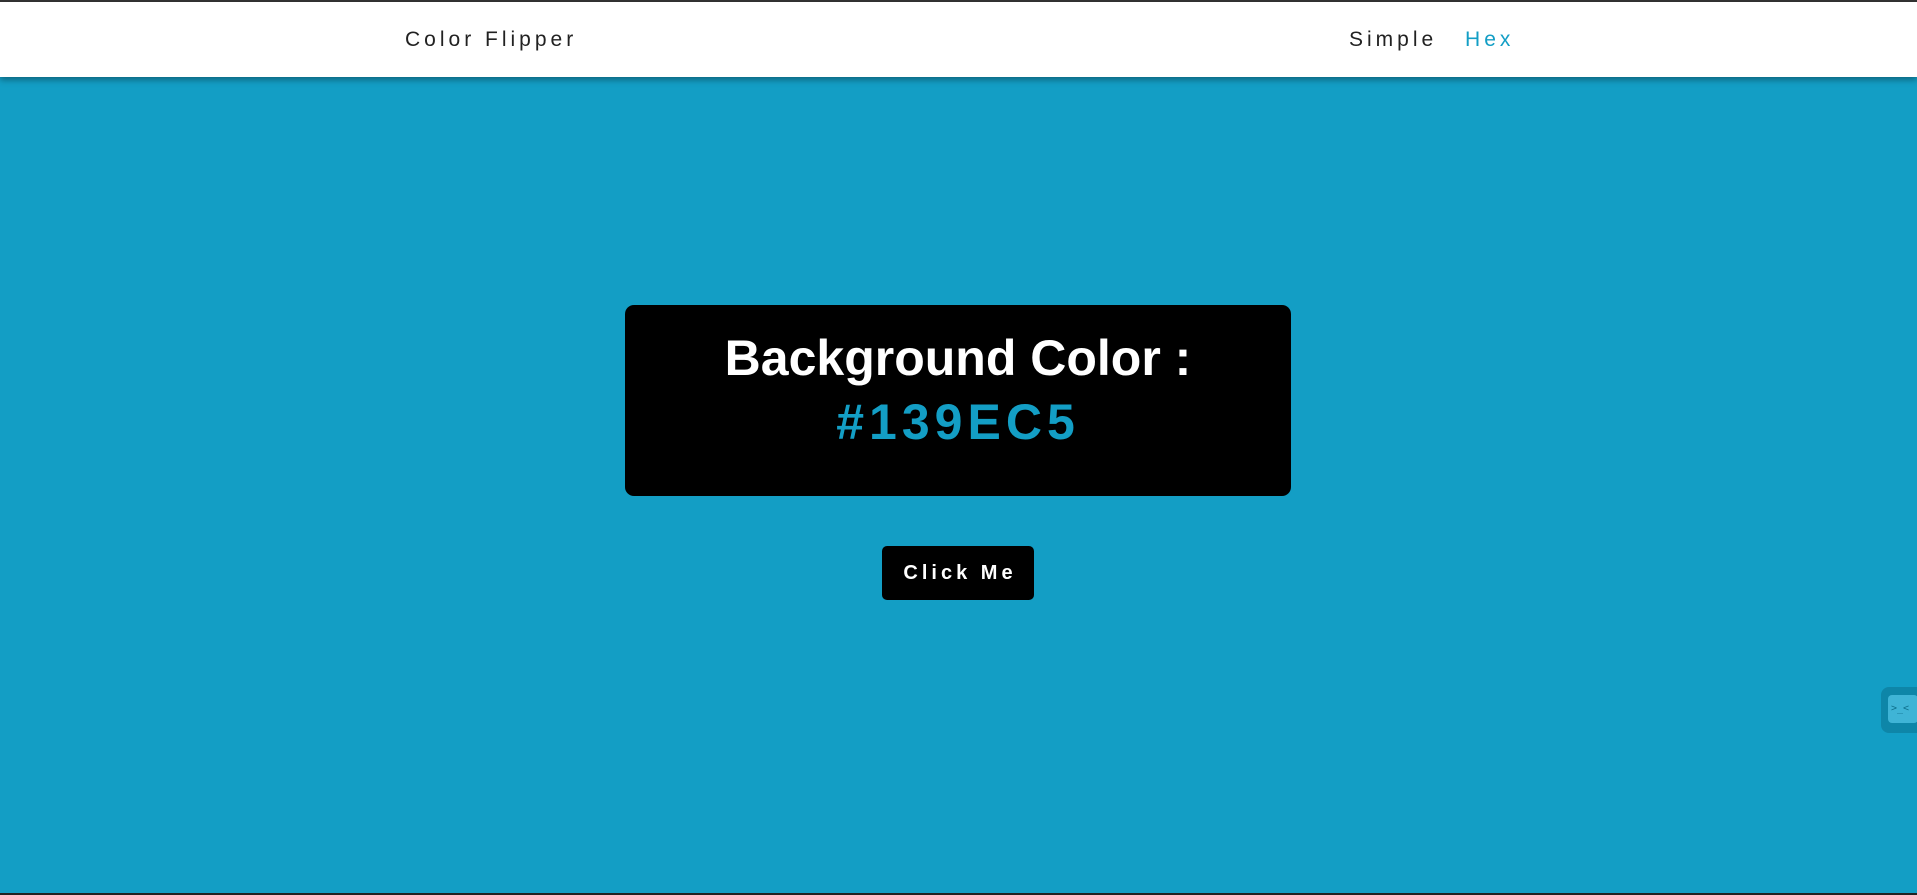 This screenshot has height=895, width=1917. Describe the element at coordinates (958, 39) in the screenshot. I see `navbar: Color Flipper Simple Hex` at that location.